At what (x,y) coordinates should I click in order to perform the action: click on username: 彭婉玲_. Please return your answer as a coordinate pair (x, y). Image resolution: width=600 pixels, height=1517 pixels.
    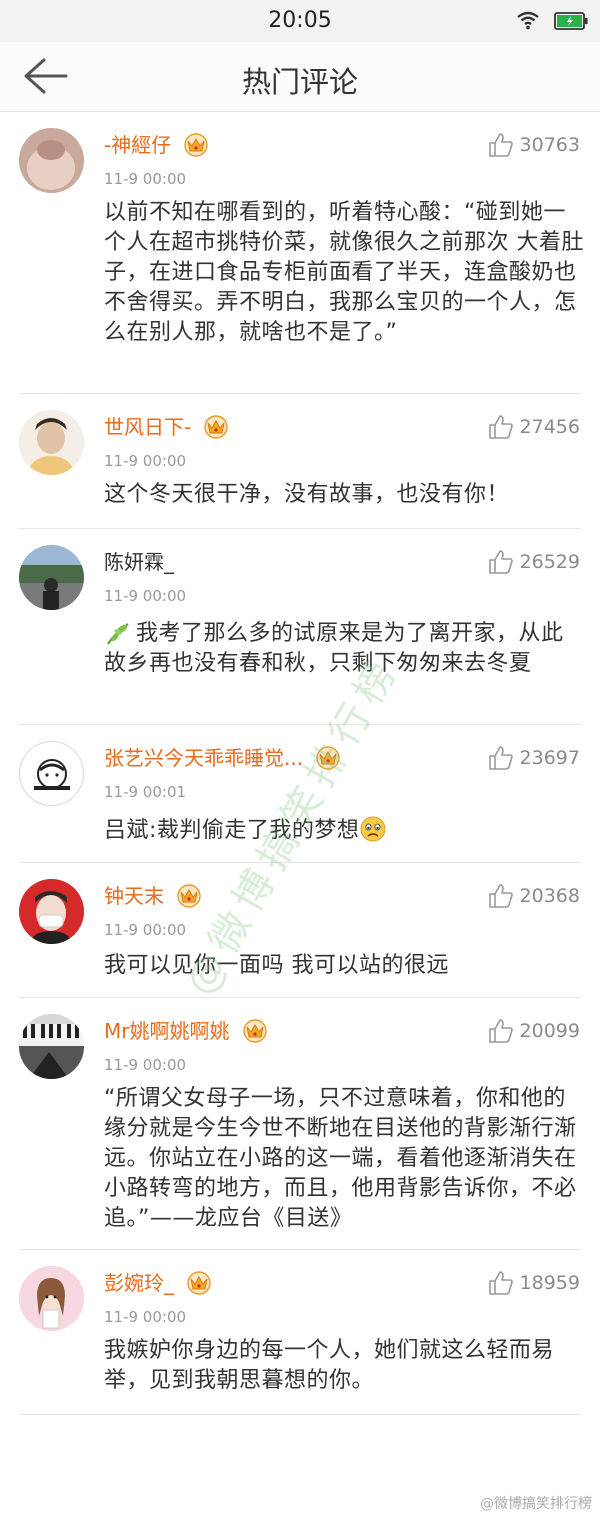
    Looking at the image, I should click on (139, 1283).